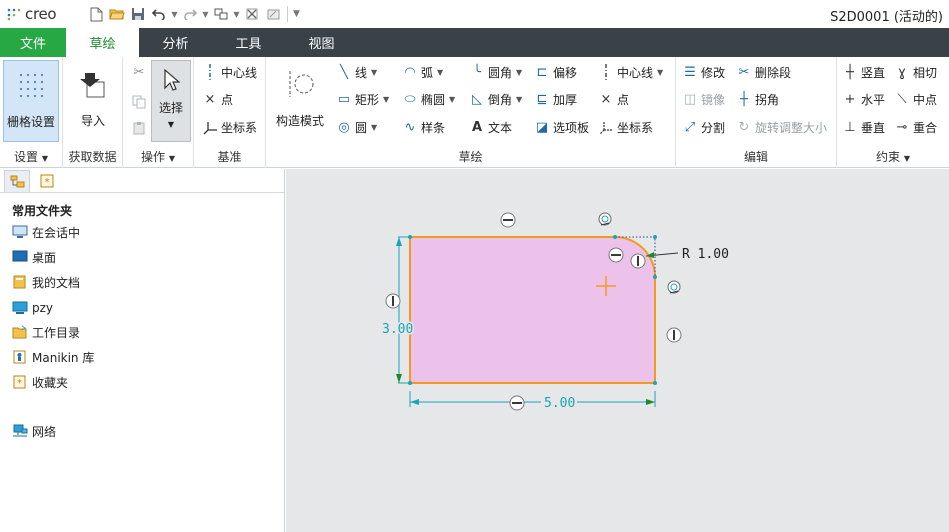 The width and height of the screenshot is (949, 532). I want to click on mirror-button: ◫ 镜像, so click(703, 99).